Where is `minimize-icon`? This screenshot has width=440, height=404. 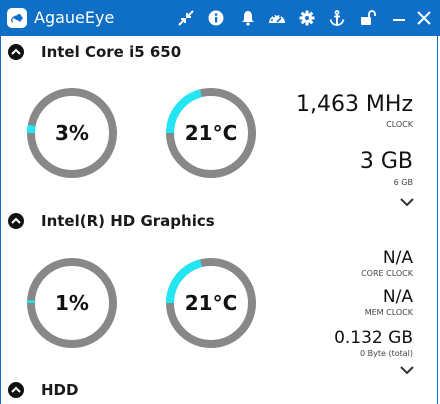
minimize-icon is located at coordinates (399, 18).